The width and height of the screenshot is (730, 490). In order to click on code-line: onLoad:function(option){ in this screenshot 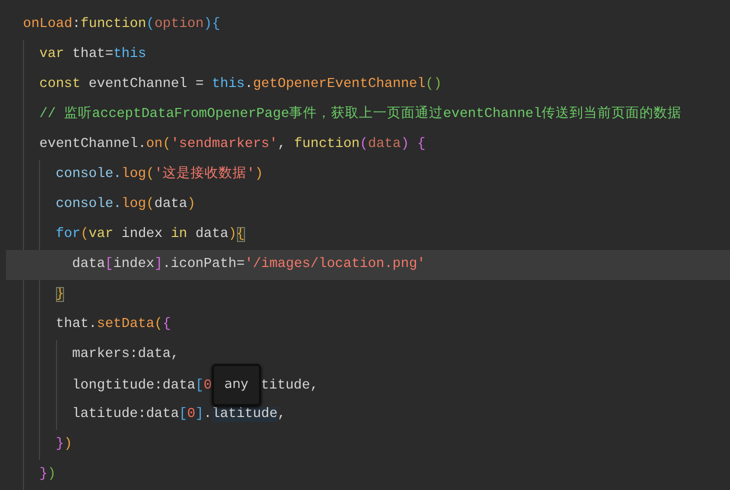, I will do `click(122, 25)`.